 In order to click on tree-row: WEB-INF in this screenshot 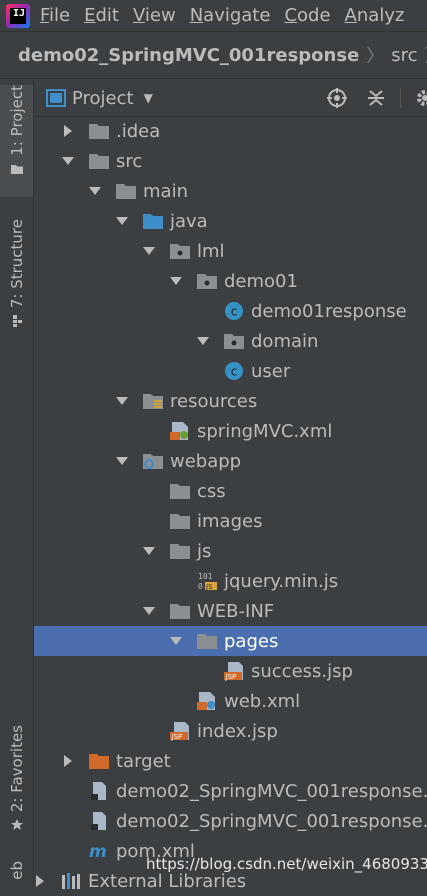, I will do `click(230, 611)`.